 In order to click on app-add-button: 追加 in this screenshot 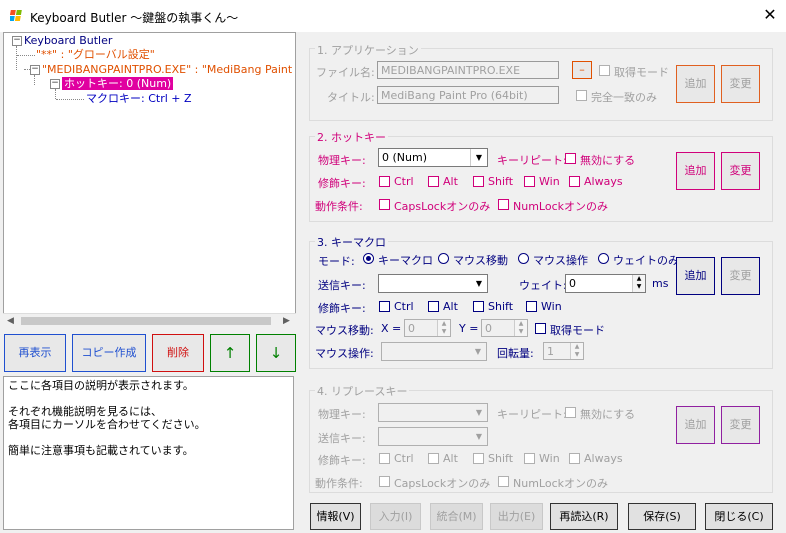, I will do `click(695, 84)`.